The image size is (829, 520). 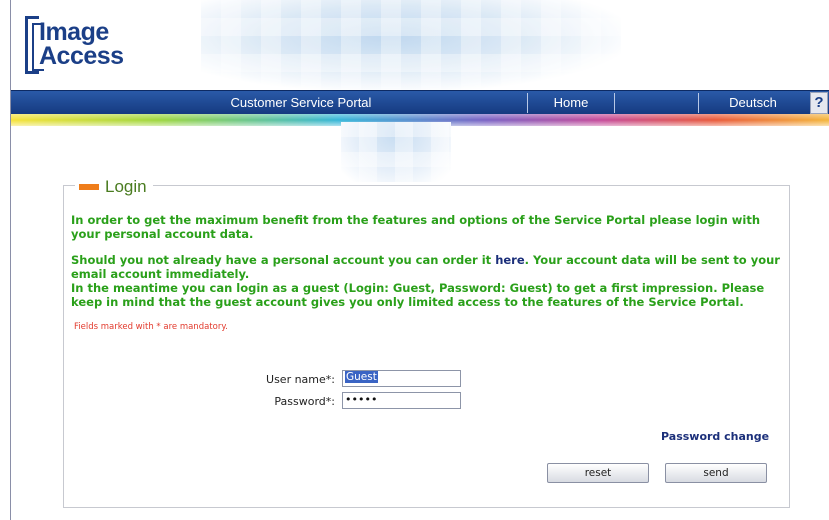 I want to click on username-value: Guest, so click(x=361, y=377).